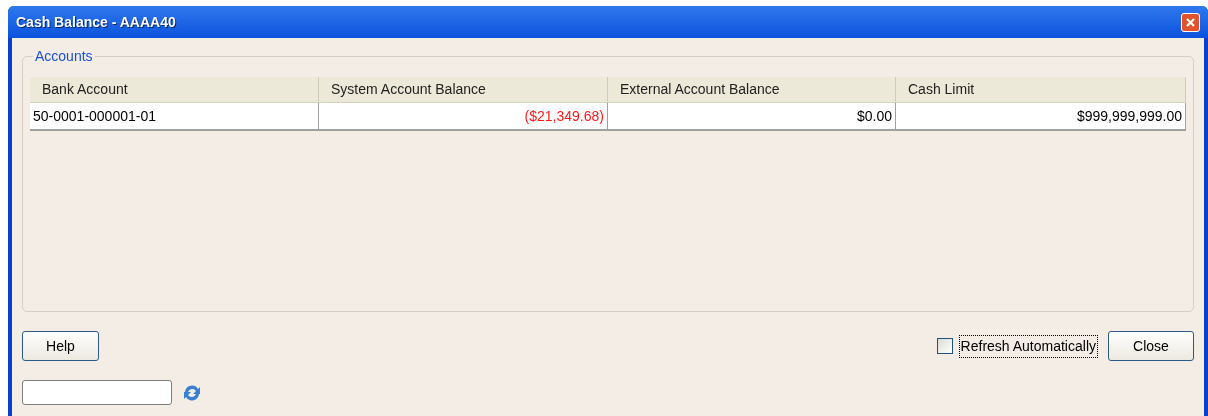 This screenshot has width=1208, height=416. Describe the element at coordinates (463, 89) in the screenshot. I see `column-header: System Account Balance` at that location.